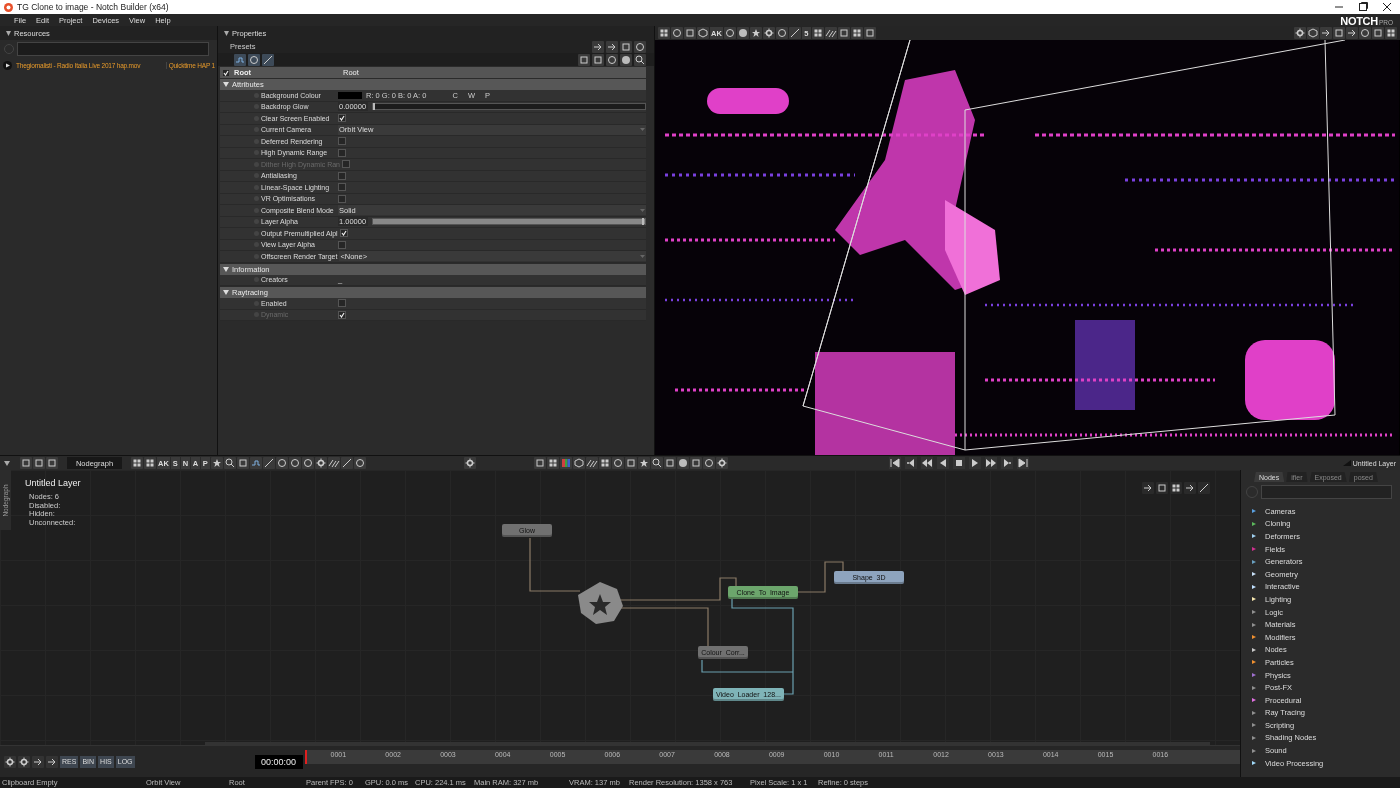  What do you see at coordinates (942, 463) in the screenshot?
I see `reverse-play-icon` at bounding box center [942, 463].